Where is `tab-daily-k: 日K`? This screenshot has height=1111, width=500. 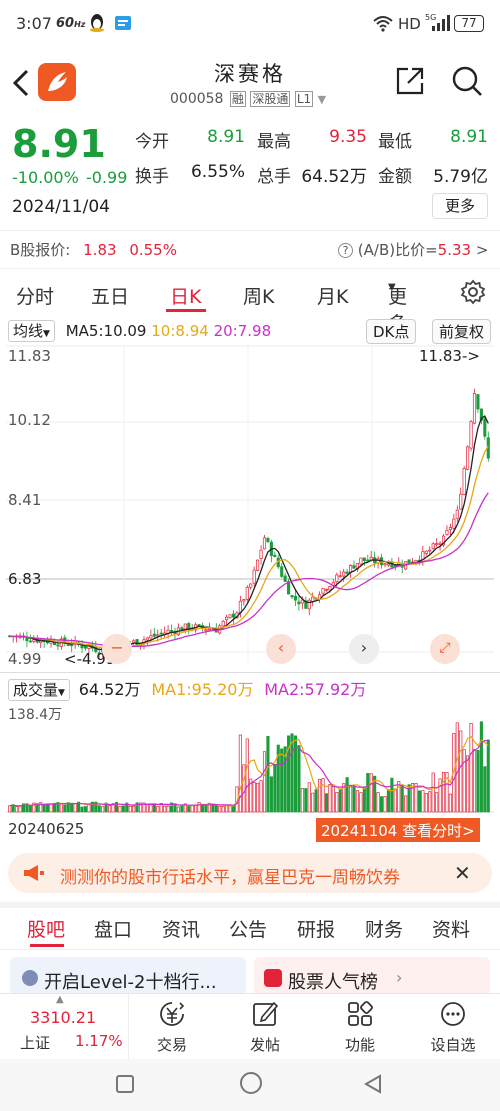 tab-daily-k: 日K is located at coordinates (185, 295).